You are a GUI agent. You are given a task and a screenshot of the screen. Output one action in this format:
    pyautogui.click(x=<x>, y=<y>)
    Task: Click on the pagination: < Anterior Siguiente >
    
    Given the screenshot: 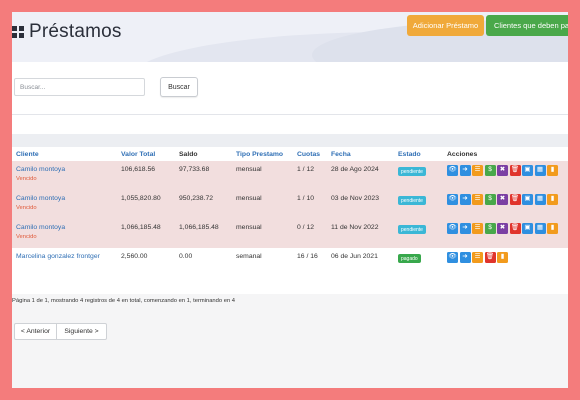 What is the action you would take?
    pyautogui.click(x=60, y=331)
    